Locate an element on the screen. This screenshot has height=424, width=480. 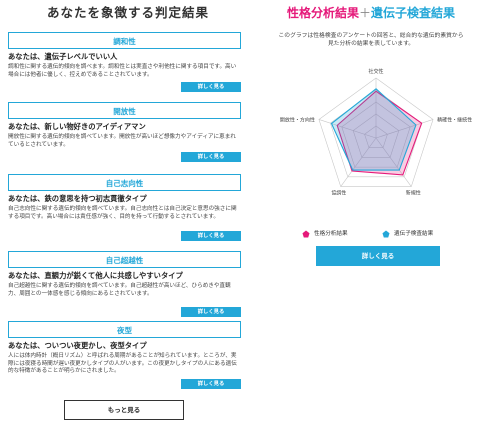
card-heading: 自己超越性 is located at coordinates (124, 259).